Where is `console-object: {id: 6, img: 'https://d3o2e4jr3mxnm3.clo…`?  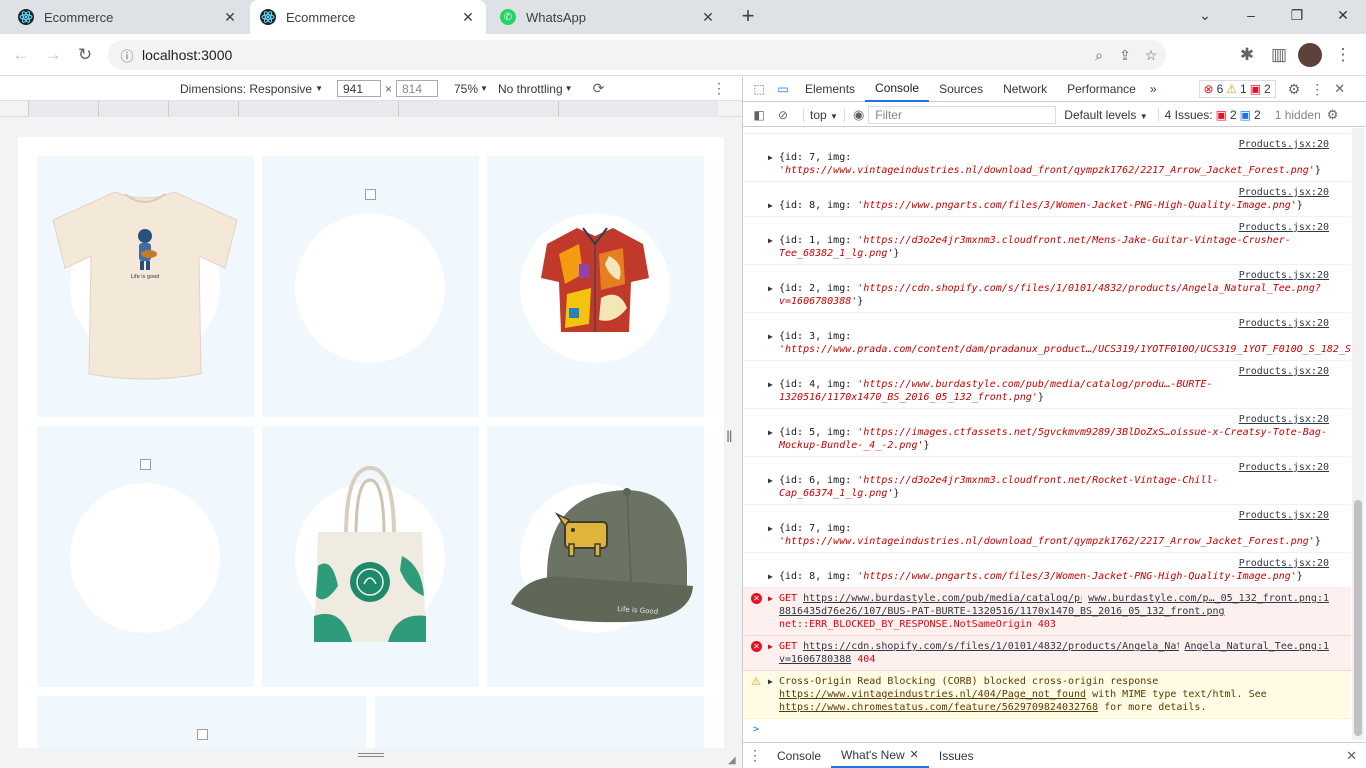
console-object: {id: 6, img: 'https://d3o2e4jr3mxnm3.clo… is located at coordinates (999, 487).